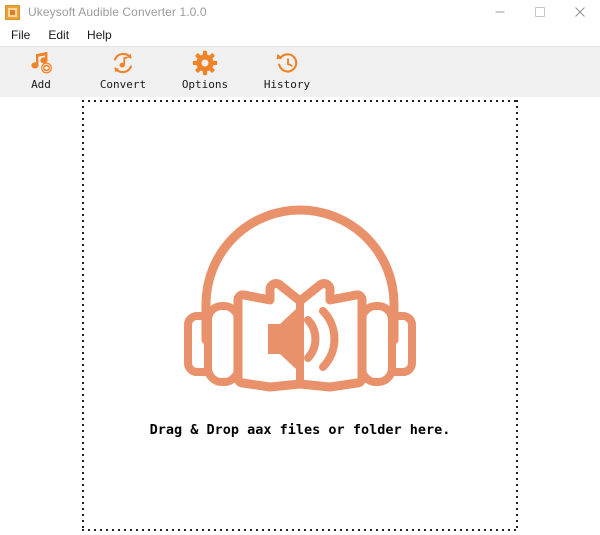 This screenshot has height=535, width=600. I want to click on menu-item-file: File, so click(20, 35).